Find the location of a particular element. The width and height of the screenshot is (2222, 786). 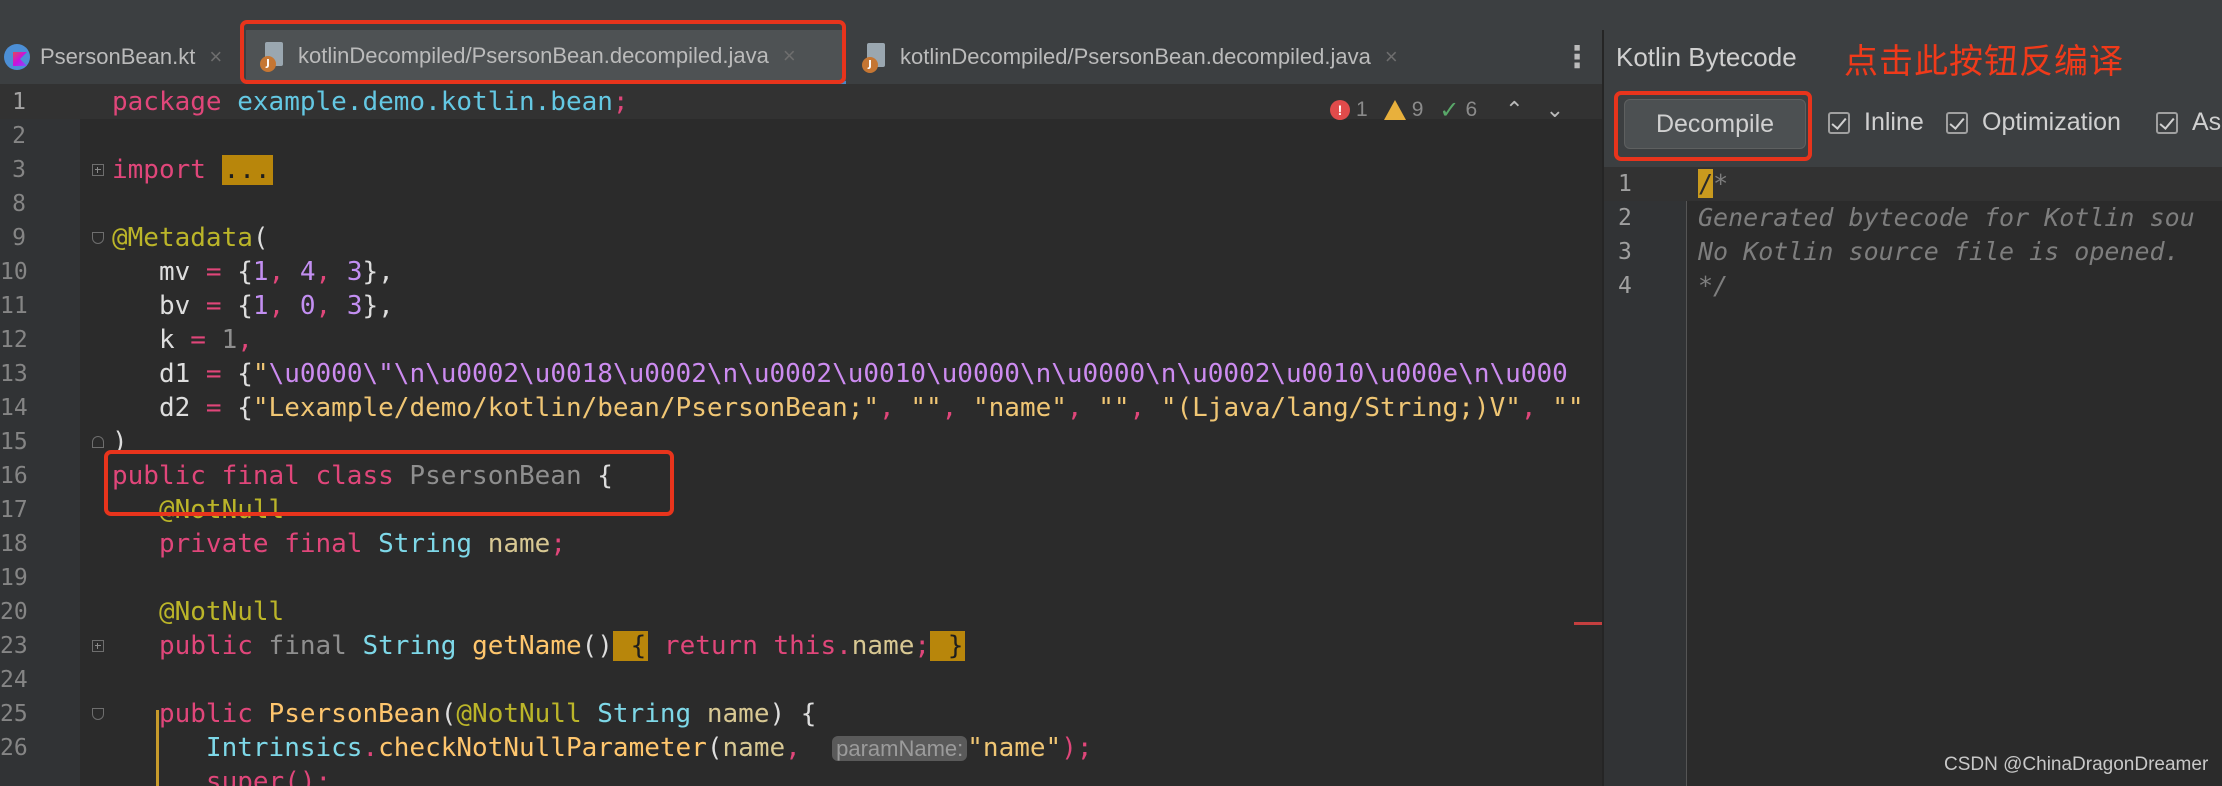

code-line: 20 @NotNull is located at coordinates (801, 612).